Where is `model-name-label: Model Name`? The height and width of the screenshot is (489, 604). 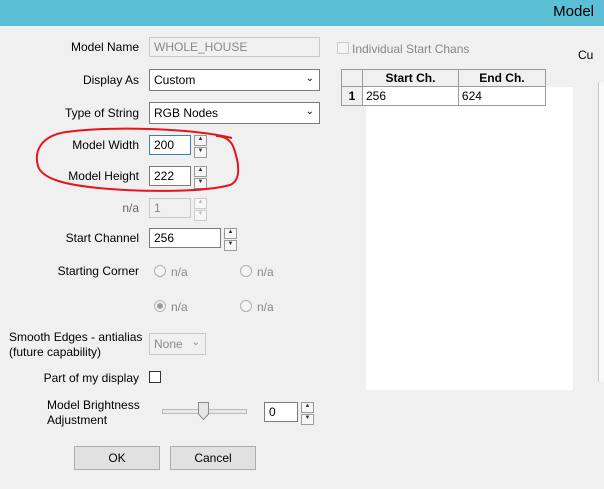 model-name-label: Model Name is located at coordinates (104, 47).